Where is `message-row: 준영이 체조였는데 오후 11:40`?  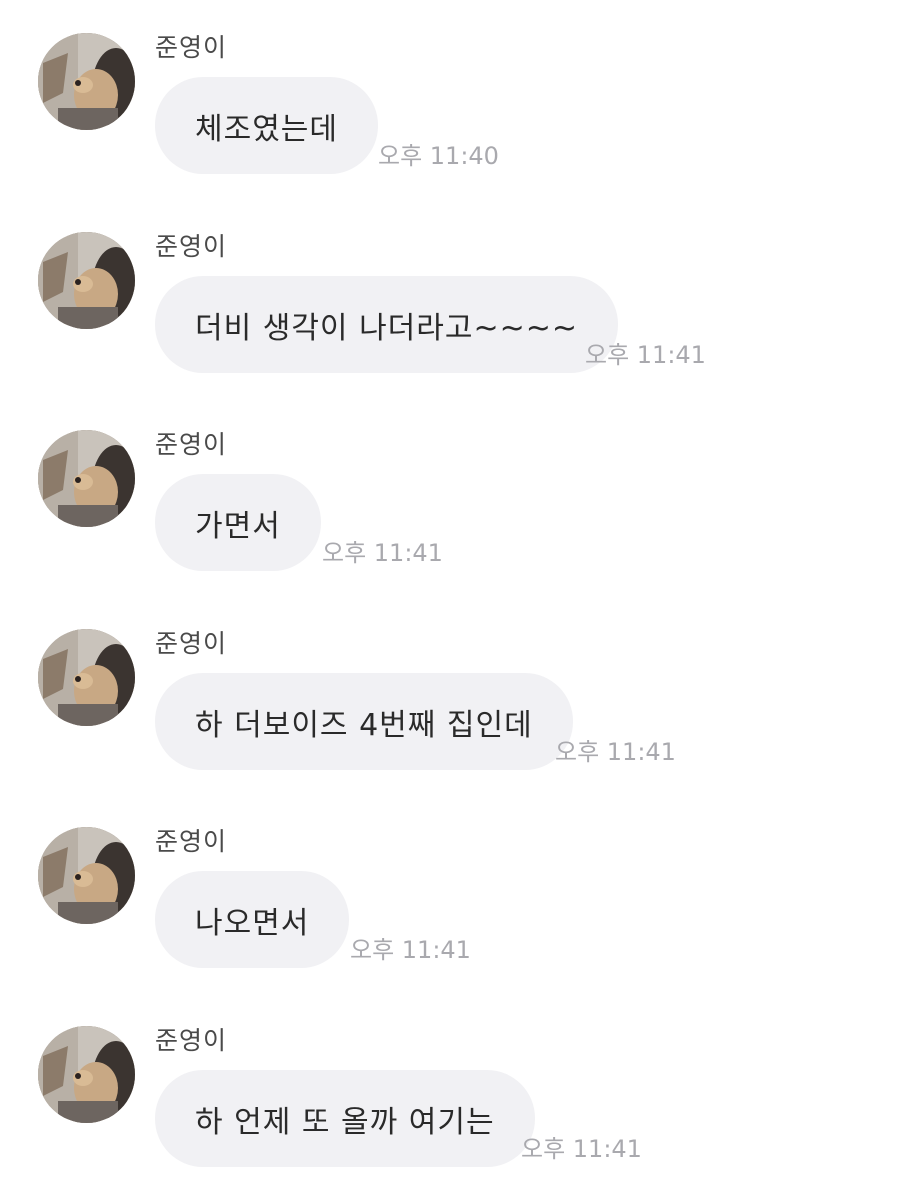 message-row: 준영이 체조였는데 오후 11:40 is located at coordinates (461, 108).